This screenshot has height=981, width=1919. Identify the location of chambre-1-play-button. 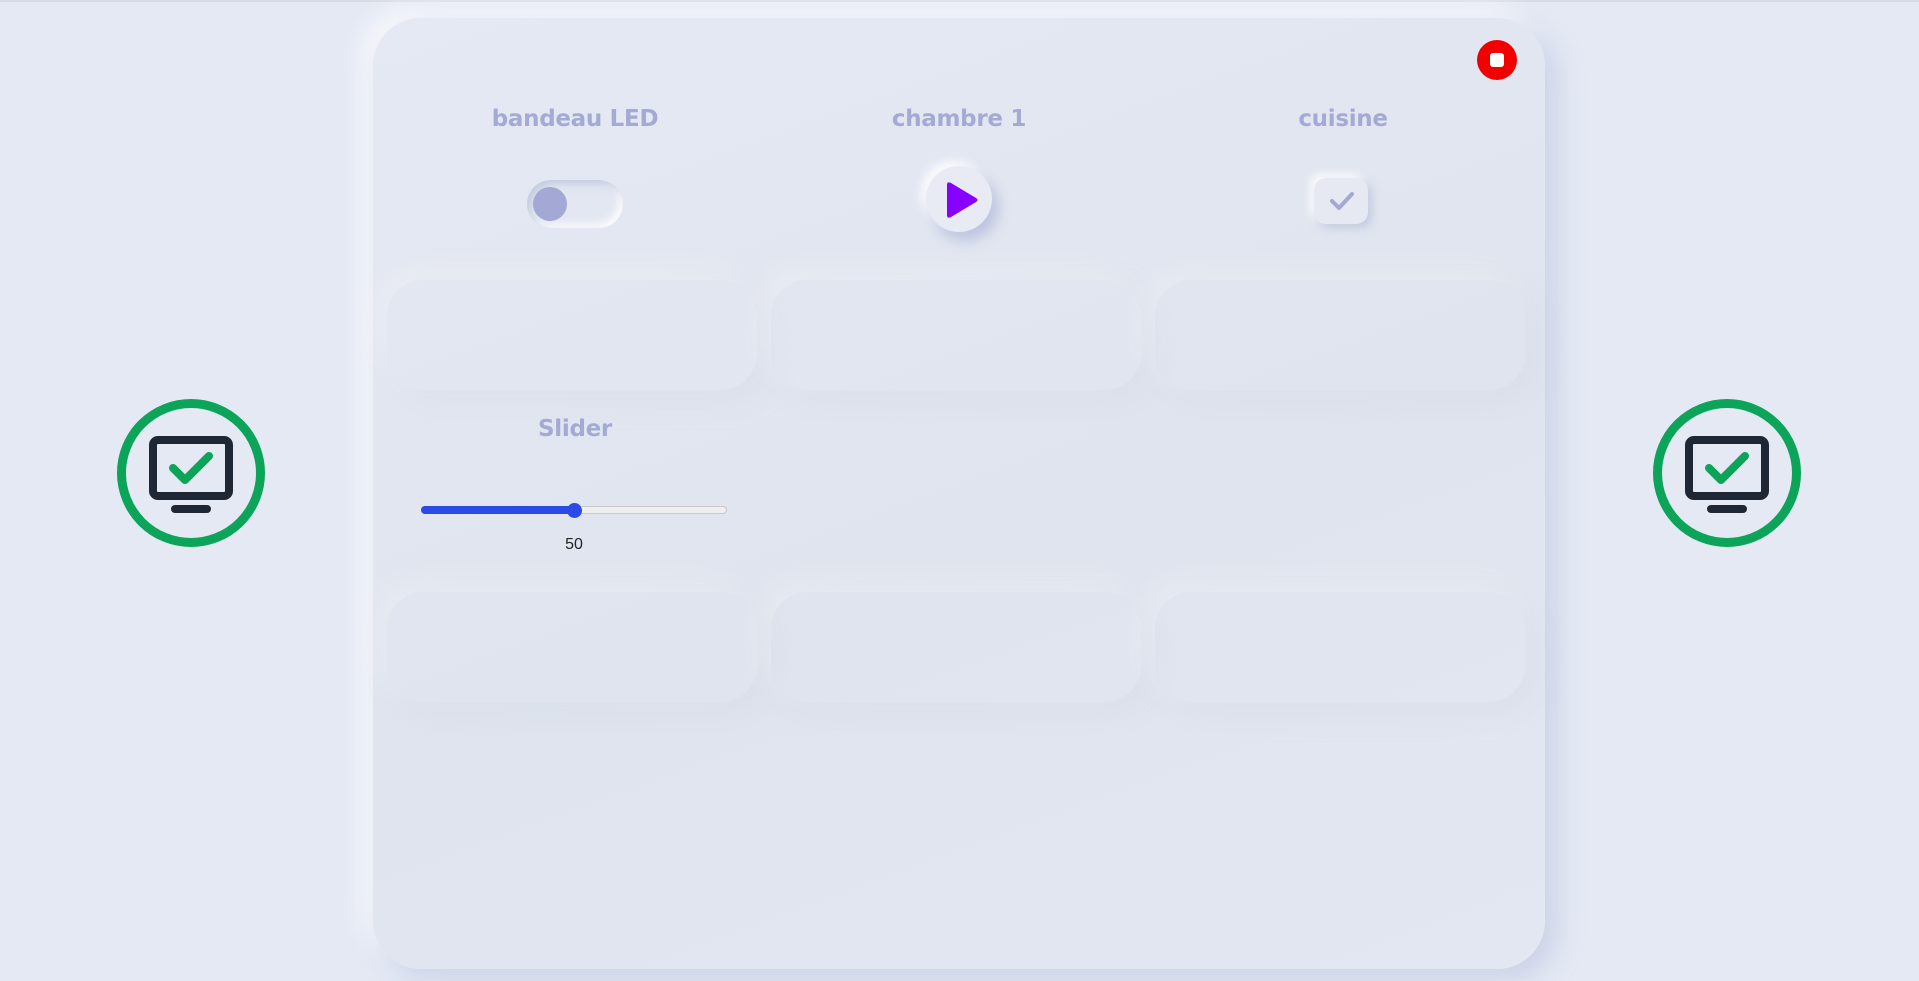
(959, 199).